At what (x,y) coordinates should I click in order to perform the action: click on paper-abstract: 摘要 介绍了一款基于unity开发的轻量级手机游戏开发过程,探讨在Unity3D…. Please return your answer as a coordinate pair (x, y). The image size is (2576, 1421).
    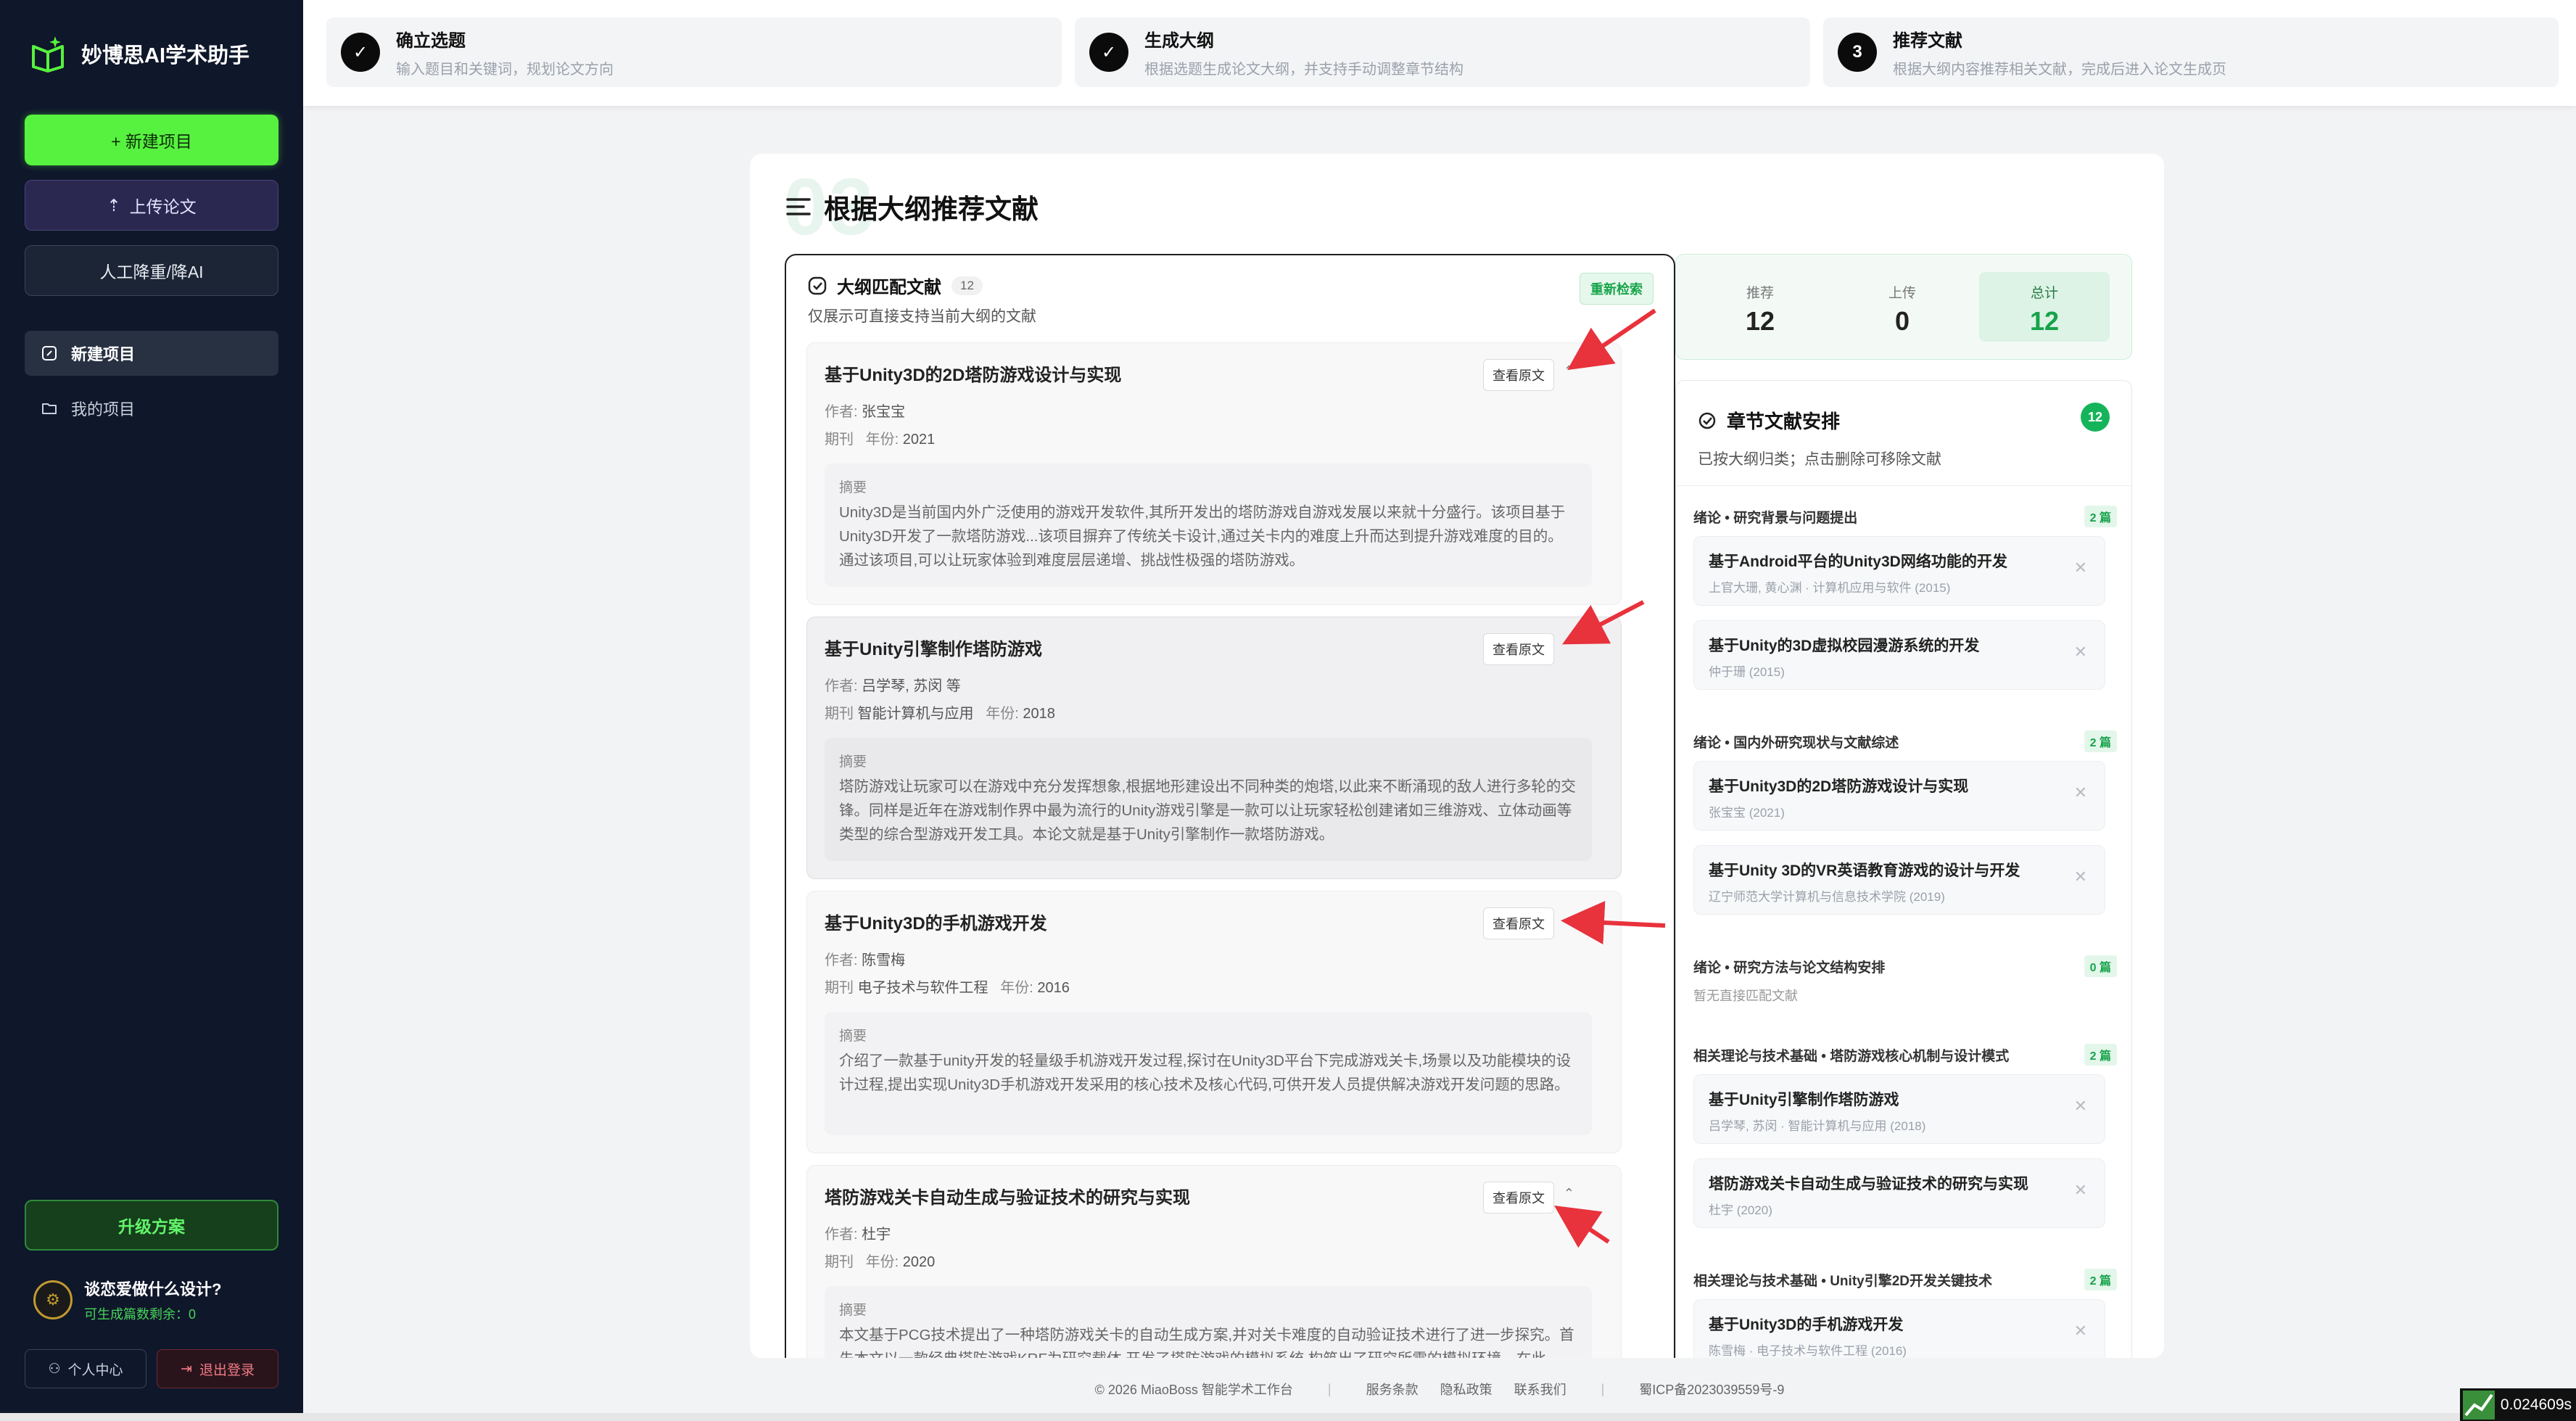
    Looking at the image, I should click on (1208, 1073).